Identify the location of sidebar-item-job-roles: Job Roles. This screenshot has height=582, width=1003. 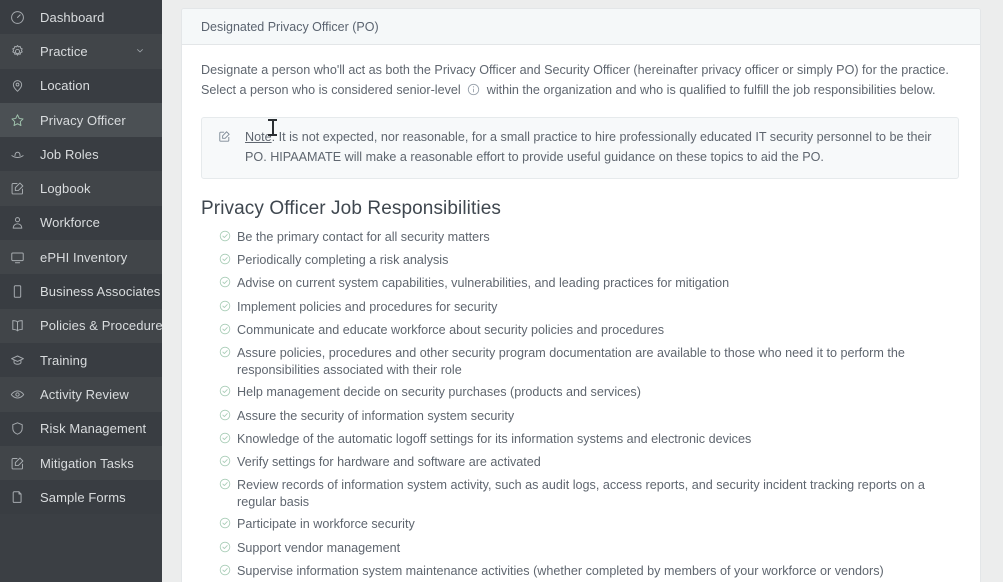
(81, 154).